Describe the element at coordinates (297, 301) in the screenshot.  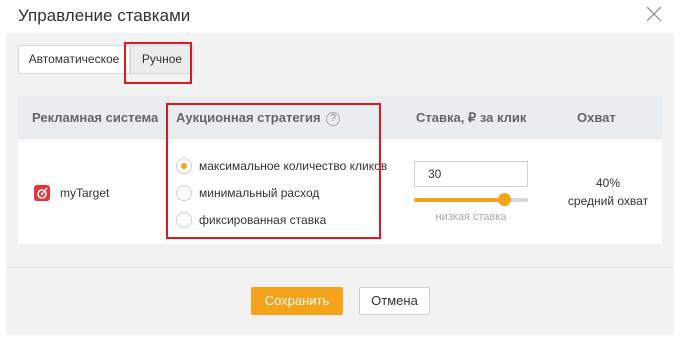
I see `save-button: Сохранить` at that location.